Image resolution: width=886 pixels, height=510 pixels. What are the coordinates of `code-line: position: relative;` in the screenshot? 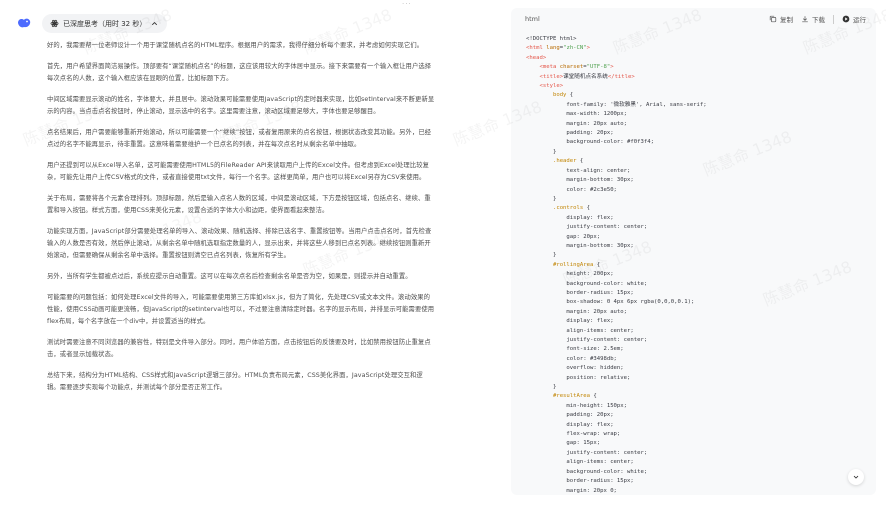 It's located at (578, 377).